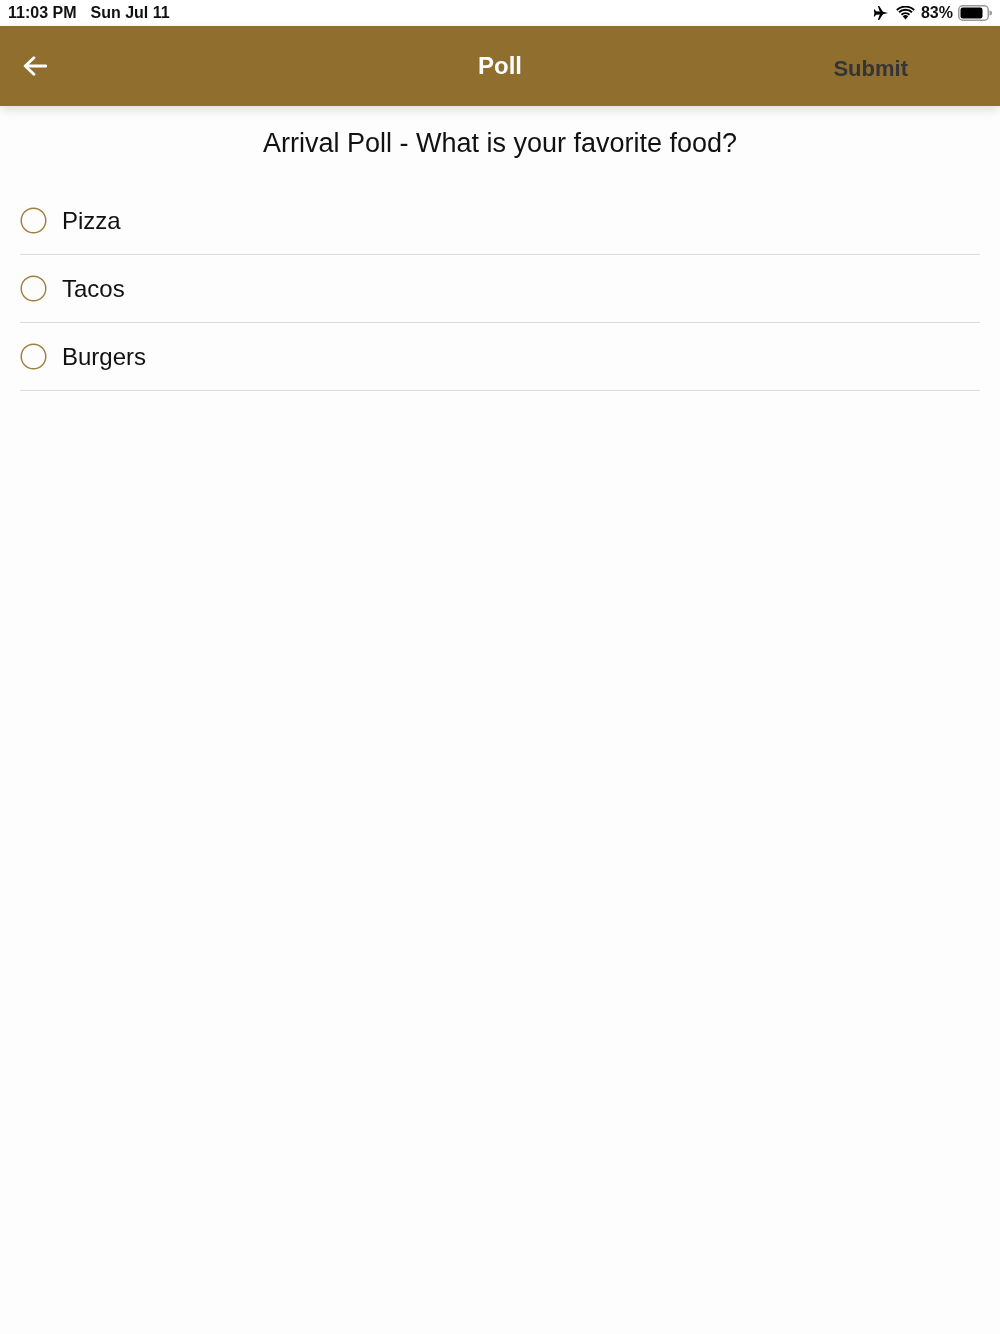 The width and height of the screenshot is (1000, 1334). Describe the element at coordinates (936, 13) in the screenshot. I see `battery-percent: 83%` at that location.